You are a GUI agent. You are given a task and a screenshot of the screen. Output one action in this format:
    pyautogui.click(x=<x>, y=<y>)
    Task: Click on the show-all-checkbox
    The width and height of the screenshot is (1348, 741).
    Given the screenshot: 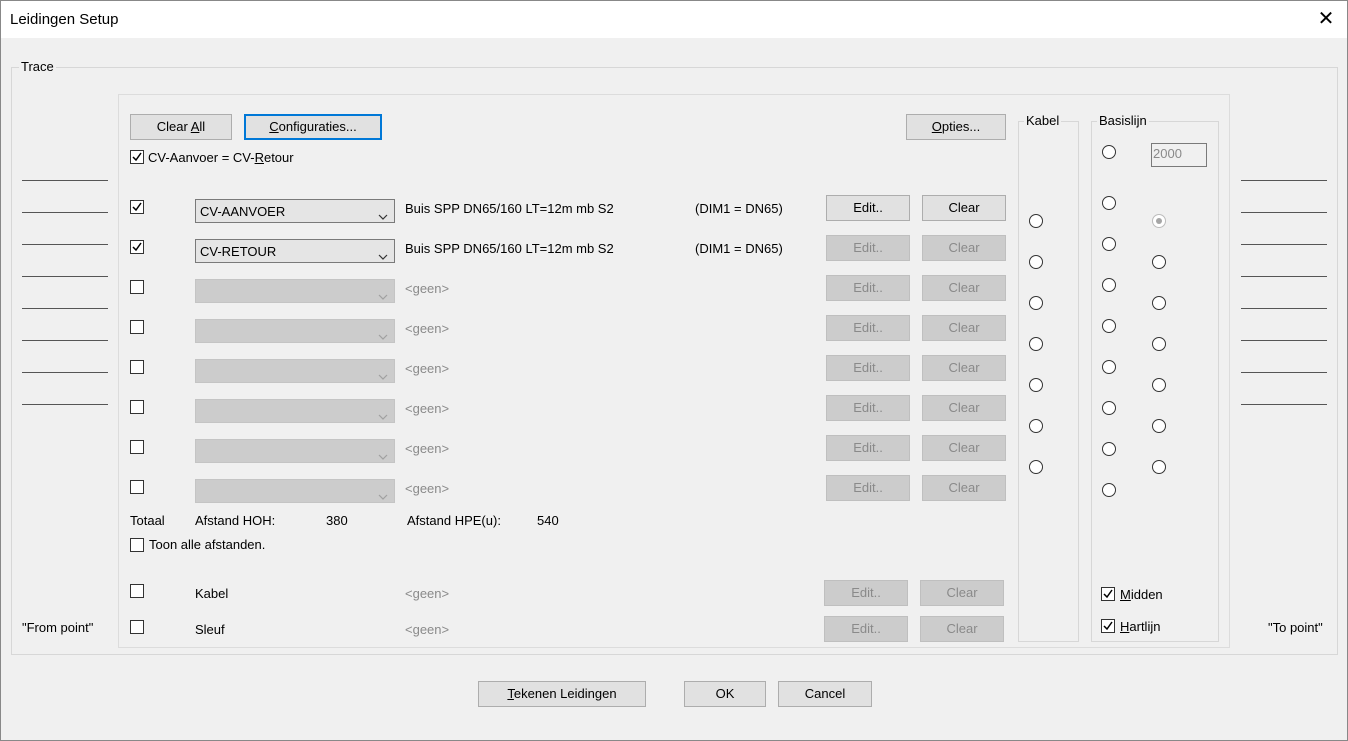 What is the action you would take?
    pyautogui.click(x=137, y=545)
    